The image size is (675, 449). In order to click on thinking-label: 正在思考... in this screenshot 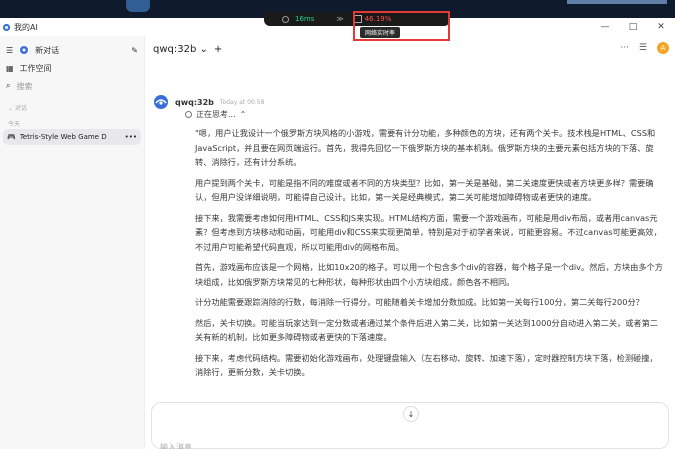, I will do `click(216, 114)`.